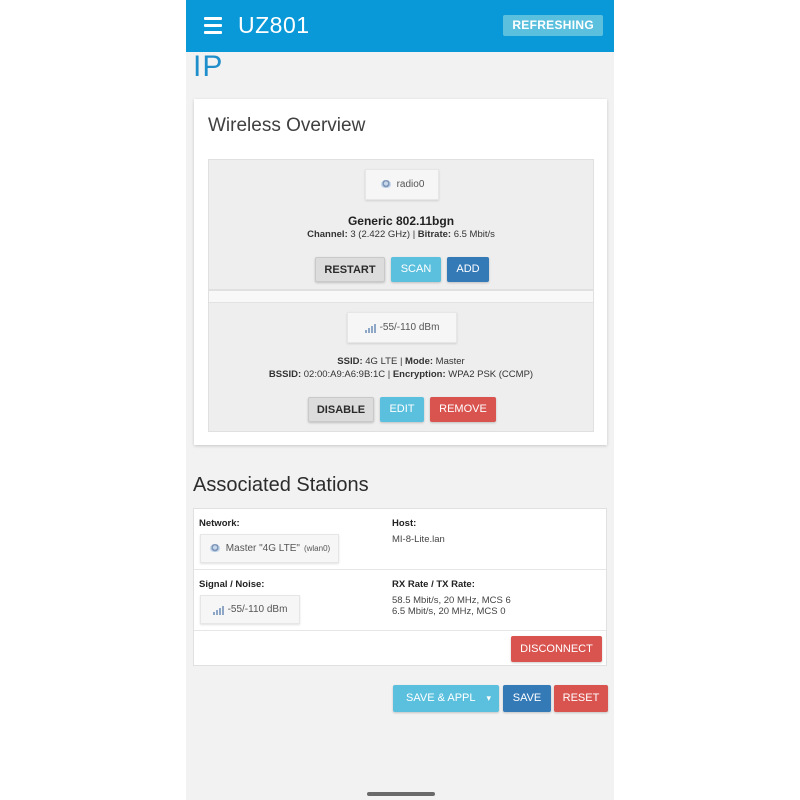 The height and width of the screenshot is (800, 800). I want to click on bitrate-value: 6.5 Mbit/s, so click(474, 234).